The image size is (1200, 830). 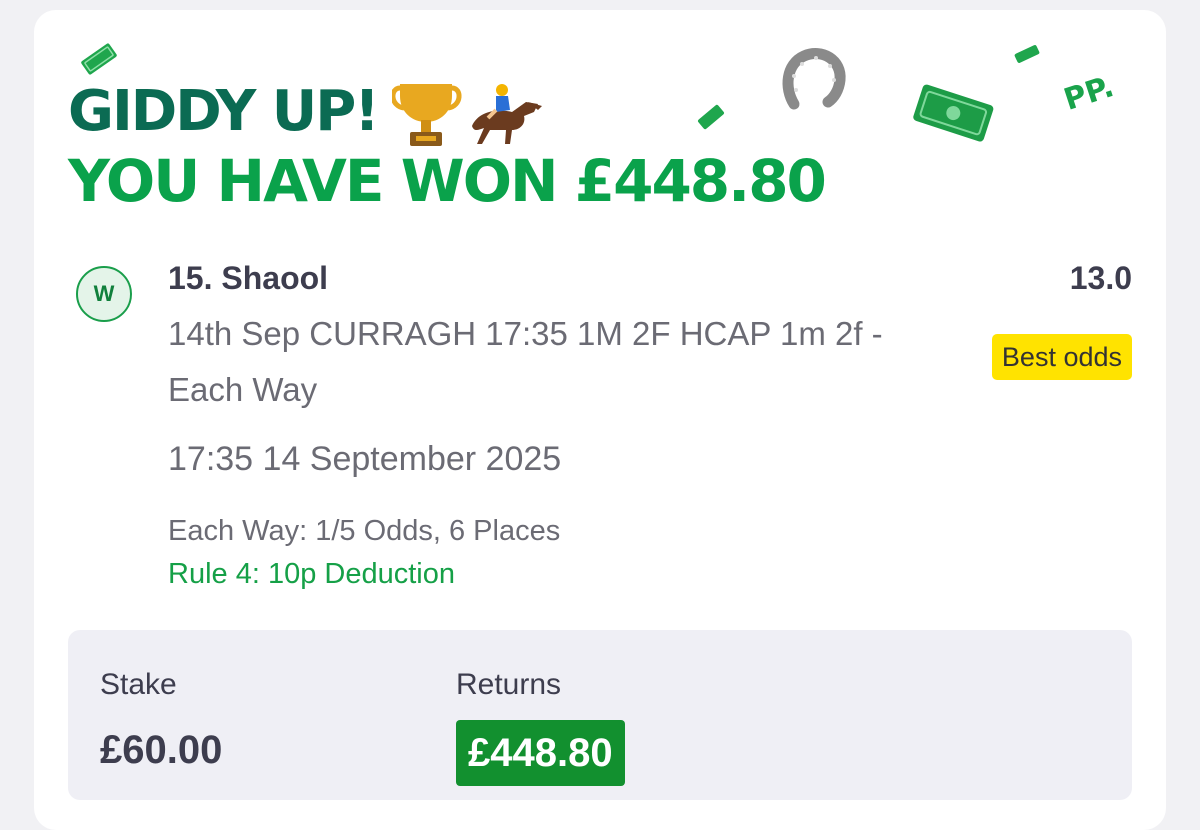 I want to click on horse-racing-icon, so click(x=507, y=114).